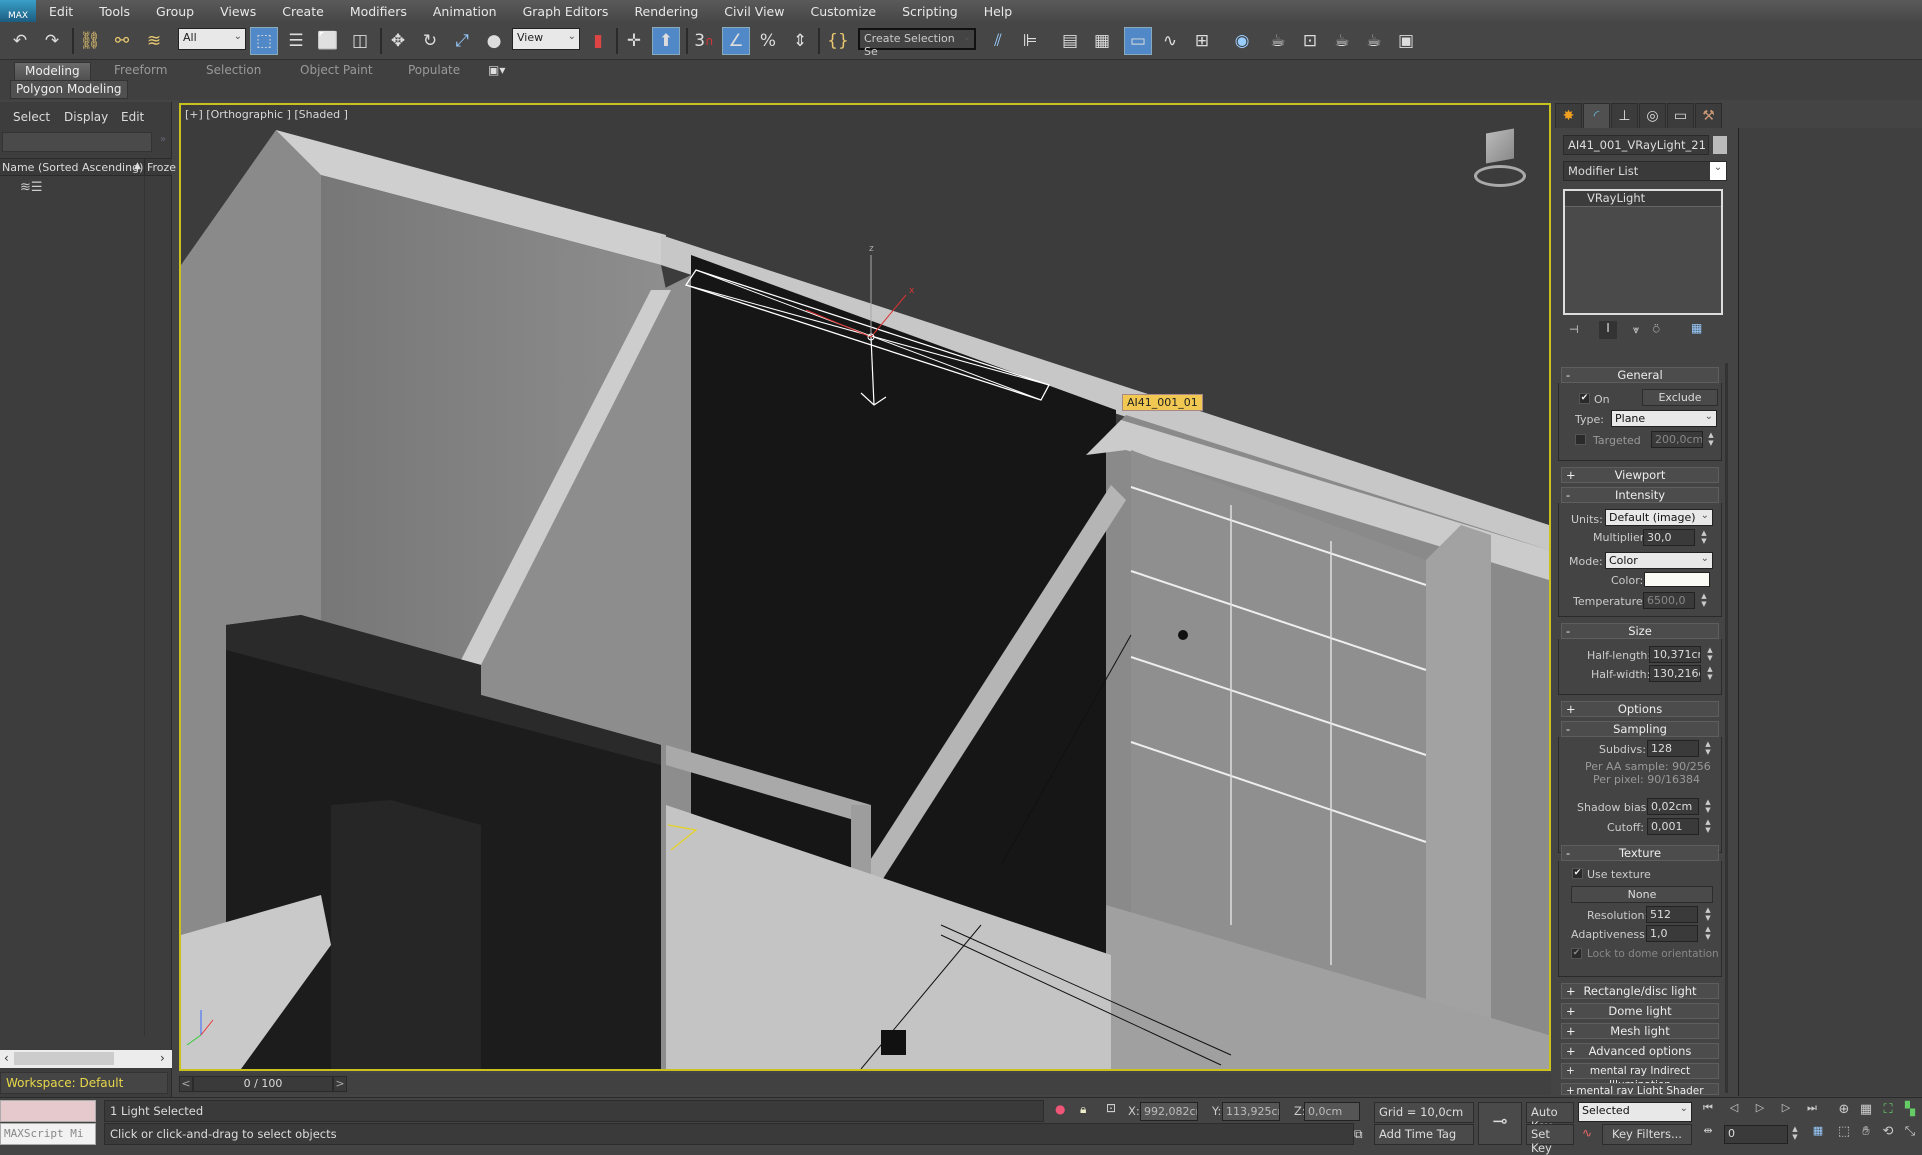 This screenshot has height=1155, width=1922. What do you see at coordinates (754, 11) in the screenshot?
I see `menu-civil-view: Civil View` at bounding box center [754, 11].